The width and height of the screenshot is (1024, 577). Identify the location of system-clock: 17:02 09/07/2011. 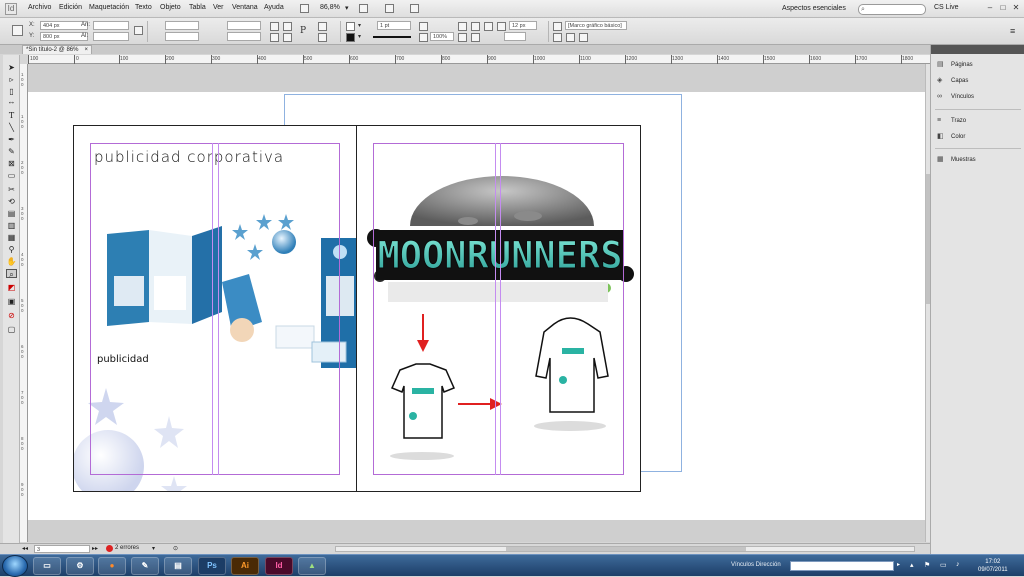
(993, 566).